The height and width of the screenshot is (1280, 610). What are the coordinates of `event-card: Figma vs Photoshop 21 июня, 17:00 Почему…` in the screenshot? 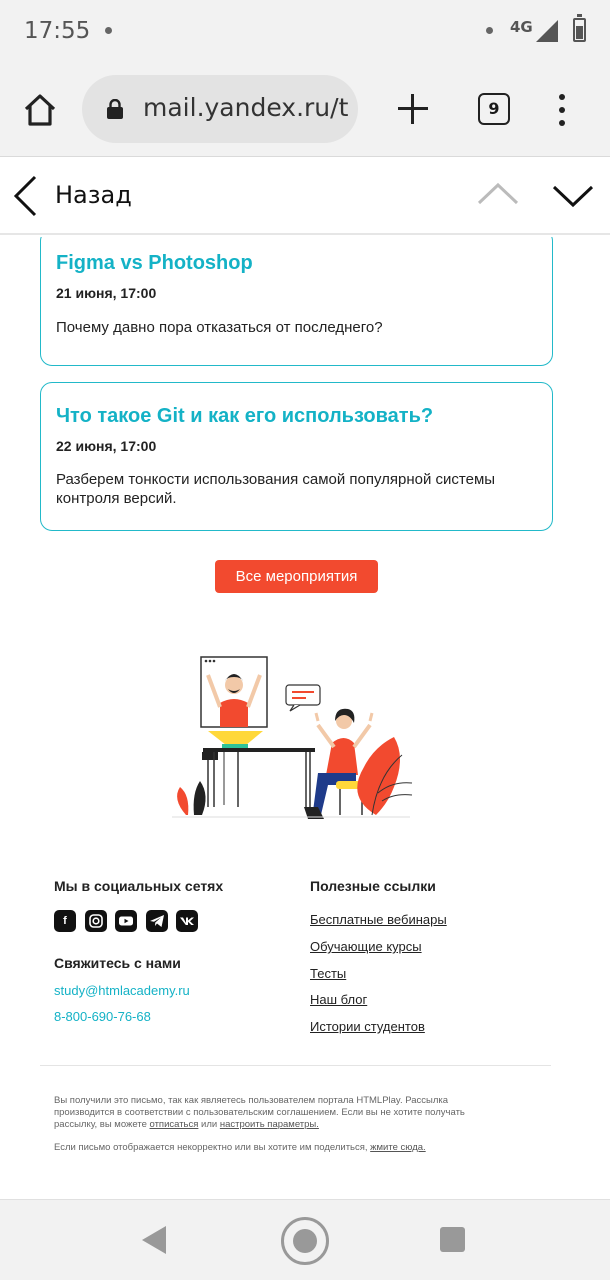 It's located at (296, 301).